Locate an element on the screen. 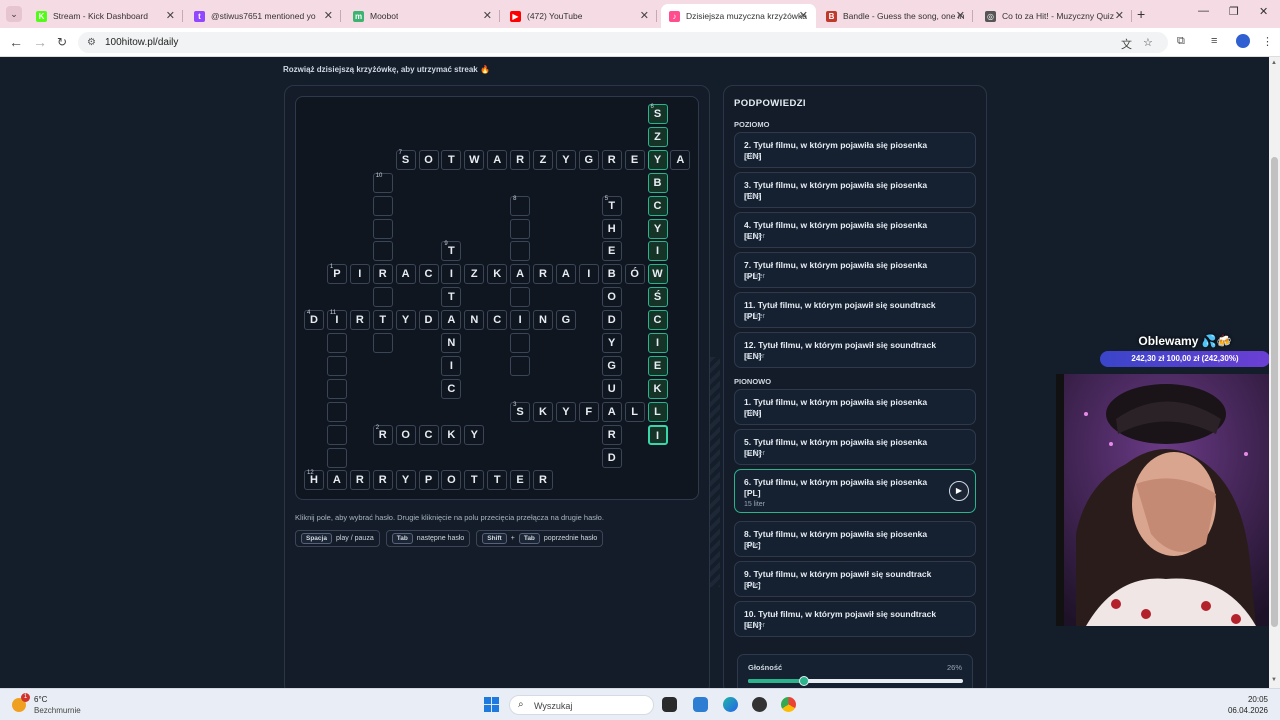 The image size is (1280, 720). scroll-up-arrow: ▲ is located at coordinates (1274, 63).